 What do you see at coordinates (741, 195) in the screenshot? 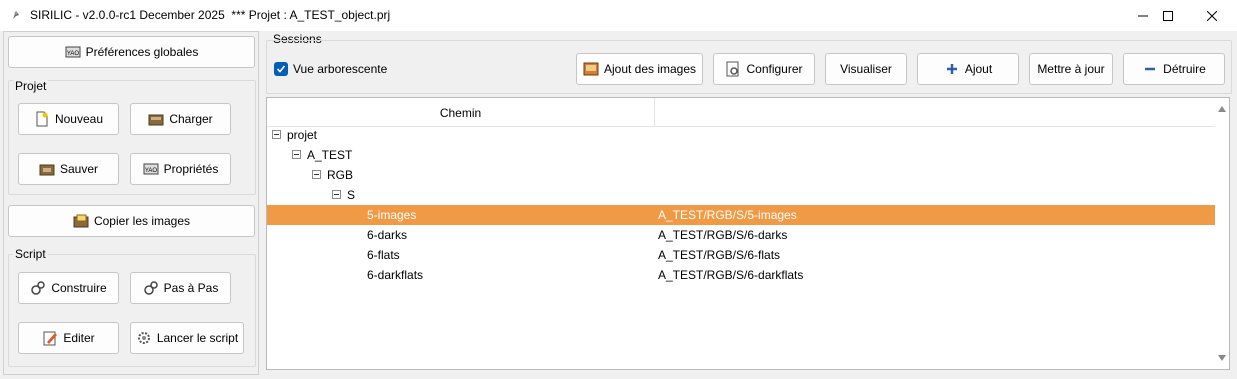
I see `tree-row: S` at bounding box center [741, 195].